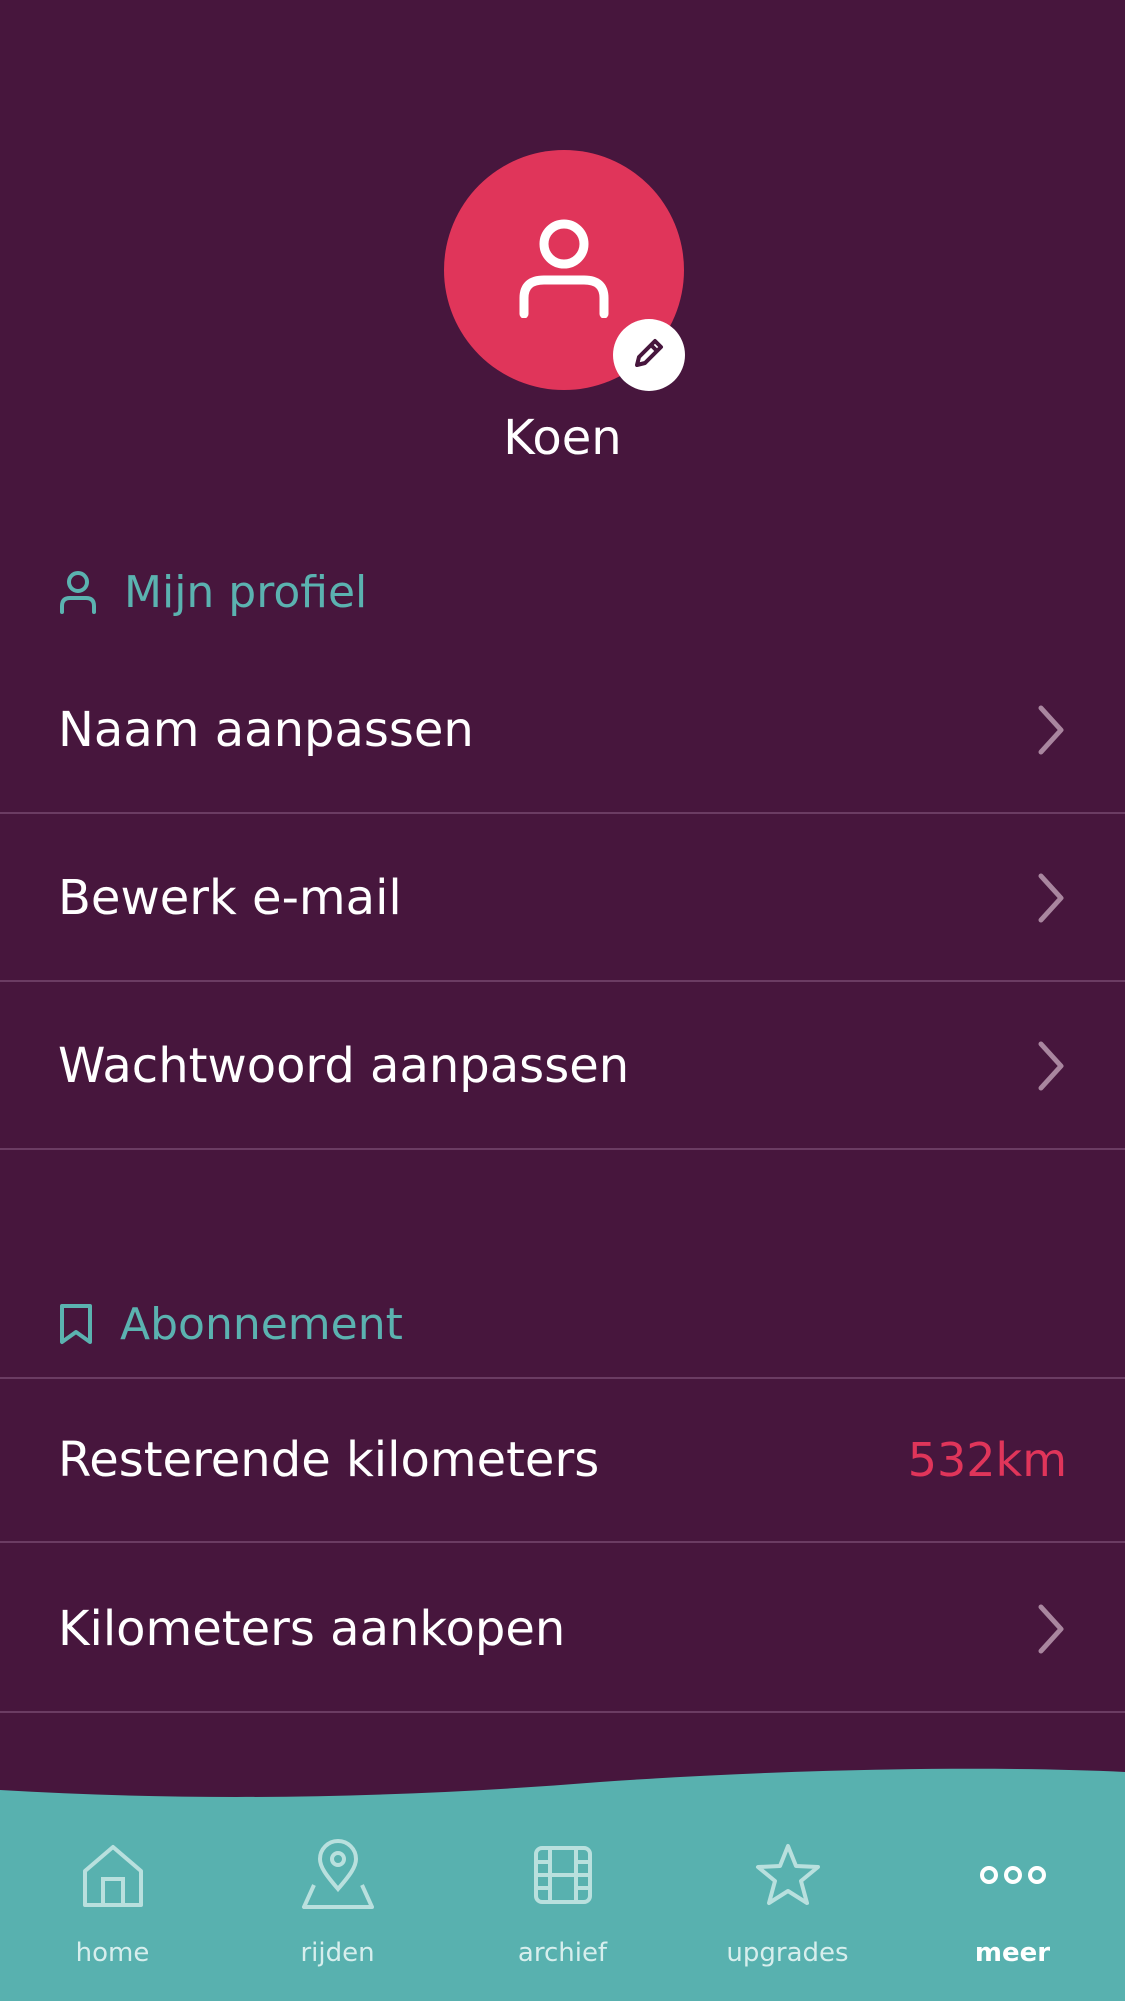 The width and height of the screenshot is (1125, 2001). Describe the element at coordinates (562, 438) in the screenshot. I see `user-name: Koen` at that location.